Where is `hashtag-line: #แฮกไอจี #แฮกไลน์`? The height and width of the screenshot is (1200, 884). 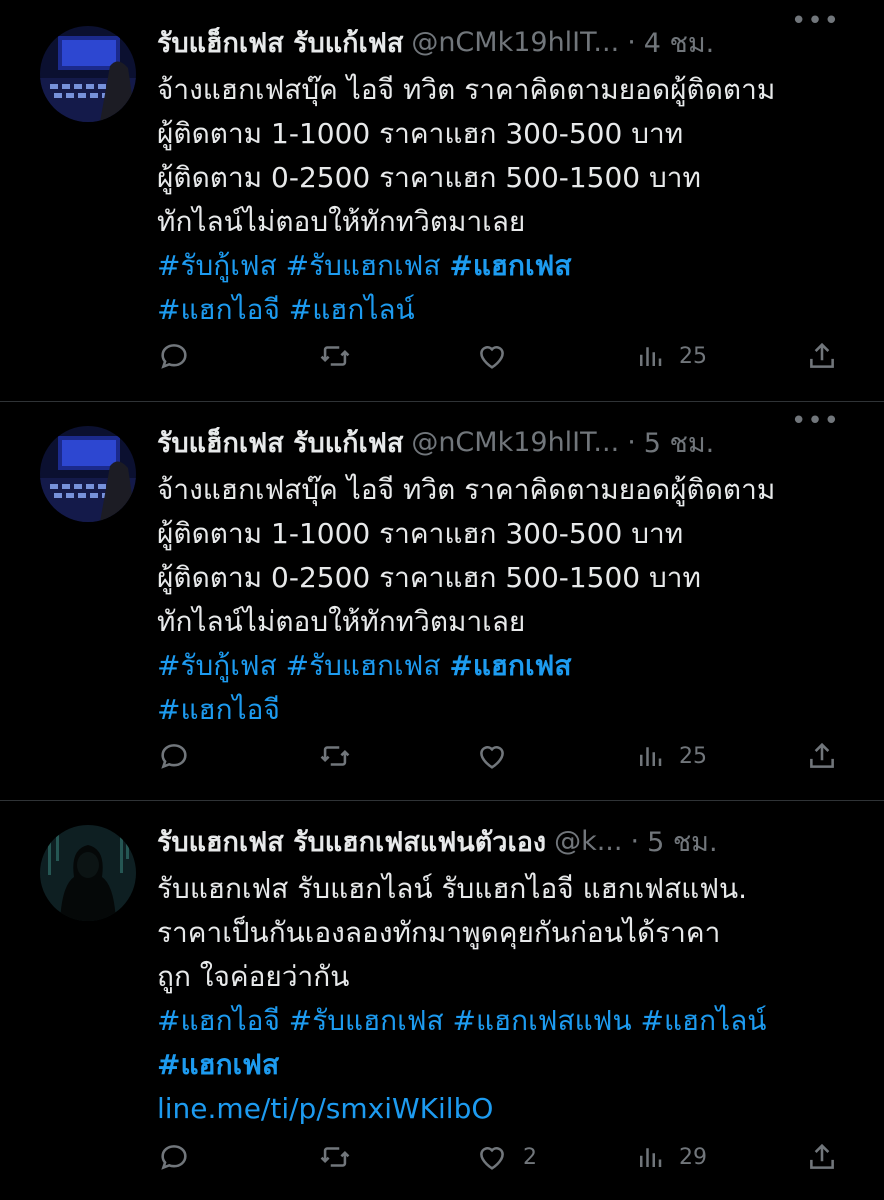
hashtag-line: #แฮกไอจี #แฮกไลน์ is located at coordinates (505, 310).